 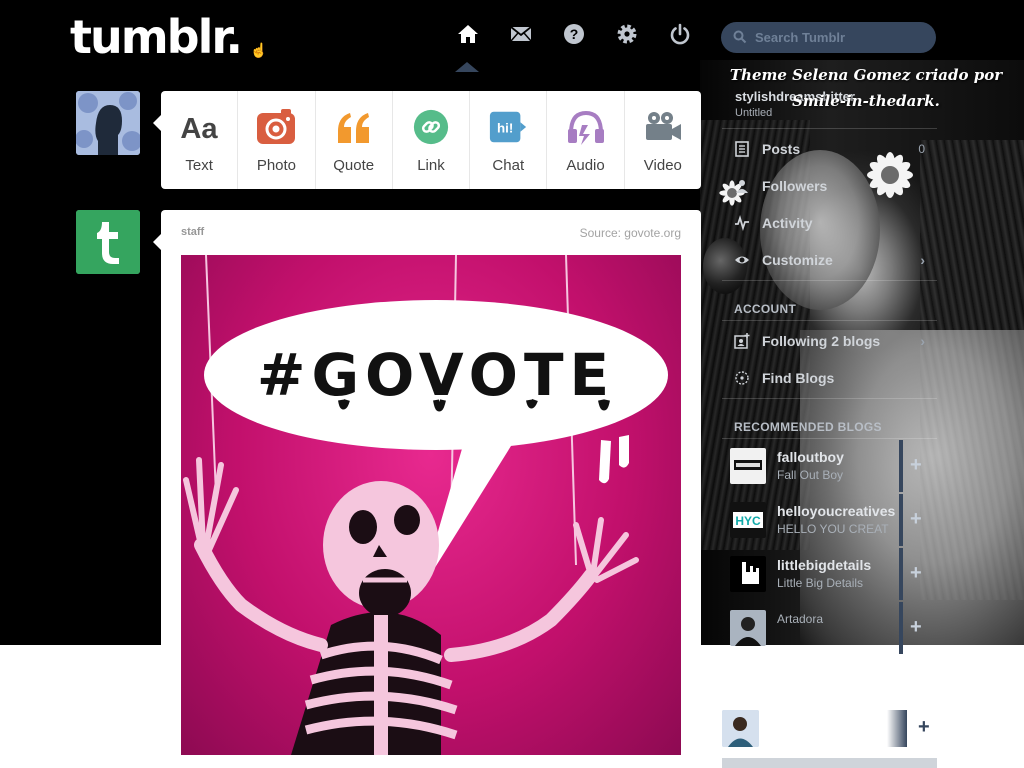 I want to click on posts-count: 0, so click(x=921, y=149).